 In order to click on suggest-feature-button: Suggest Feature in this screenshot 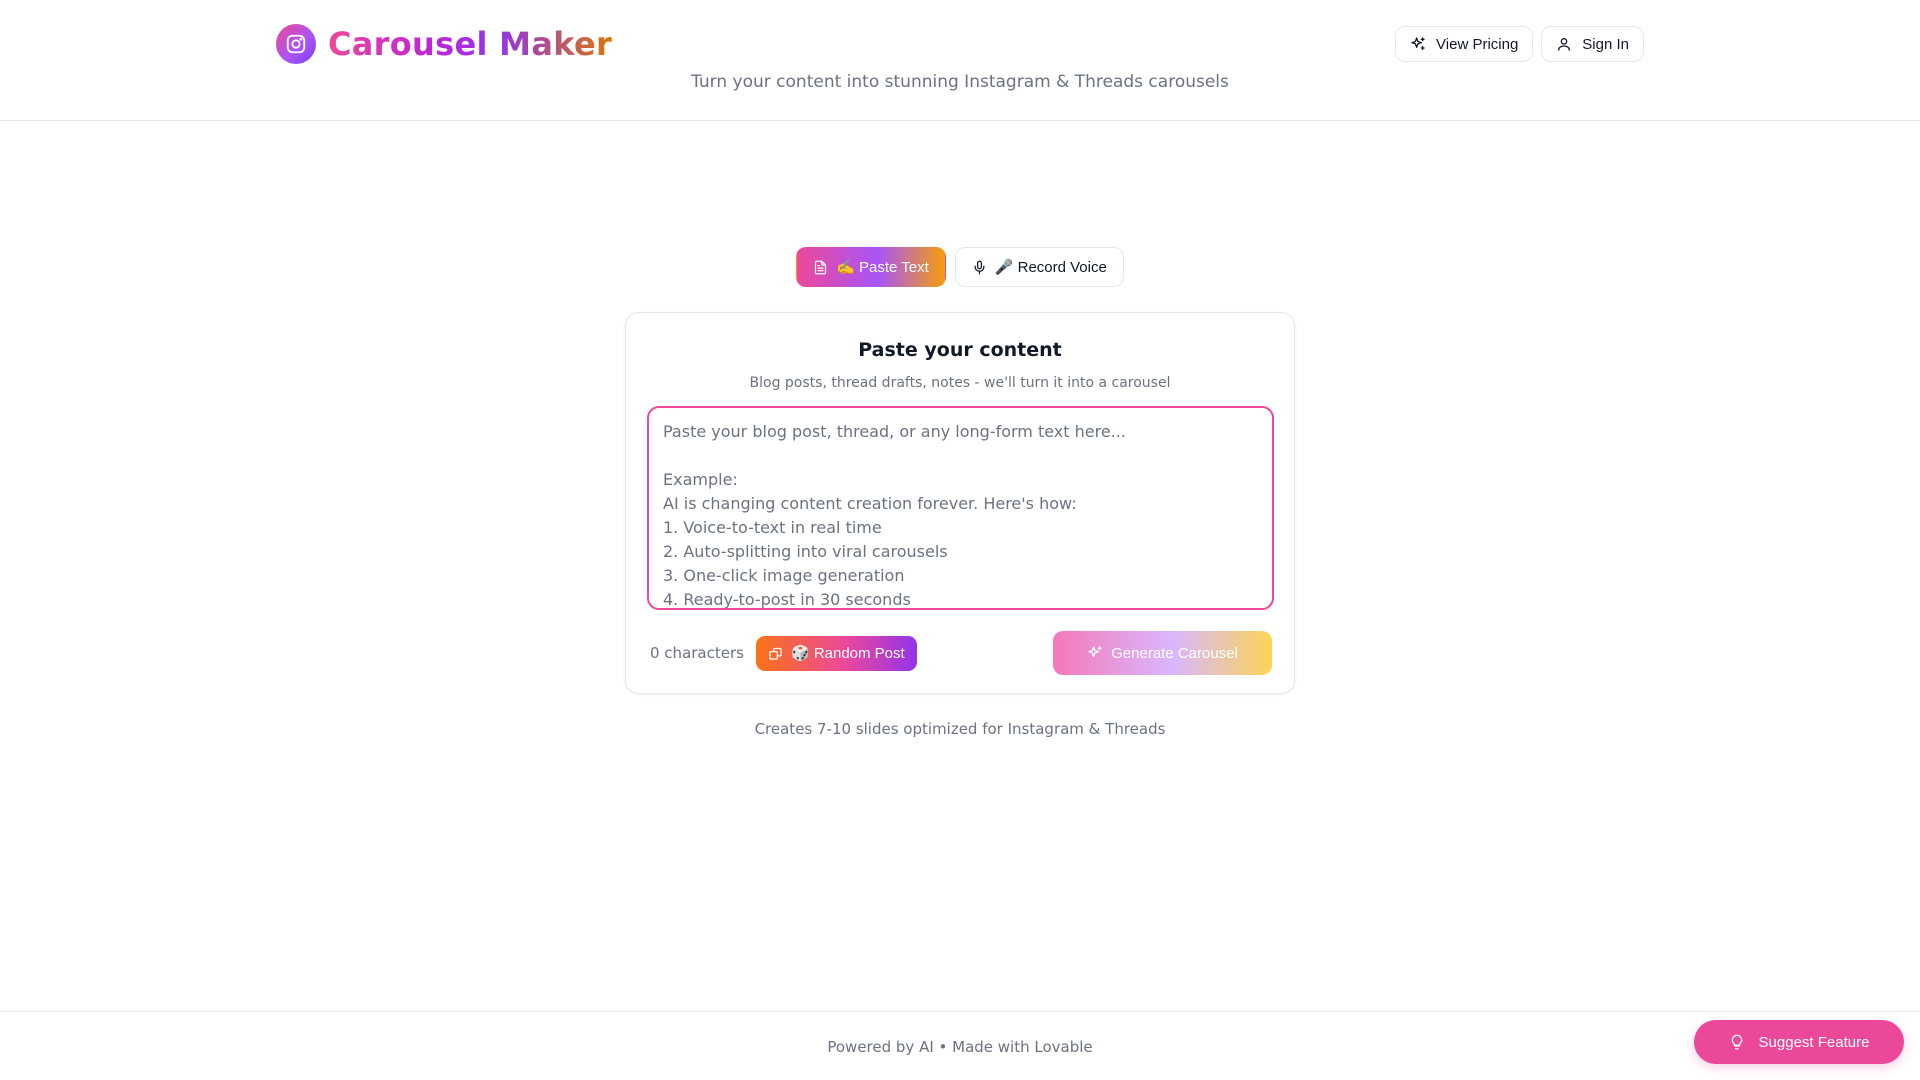, I will do `click(1799, 1042)`.